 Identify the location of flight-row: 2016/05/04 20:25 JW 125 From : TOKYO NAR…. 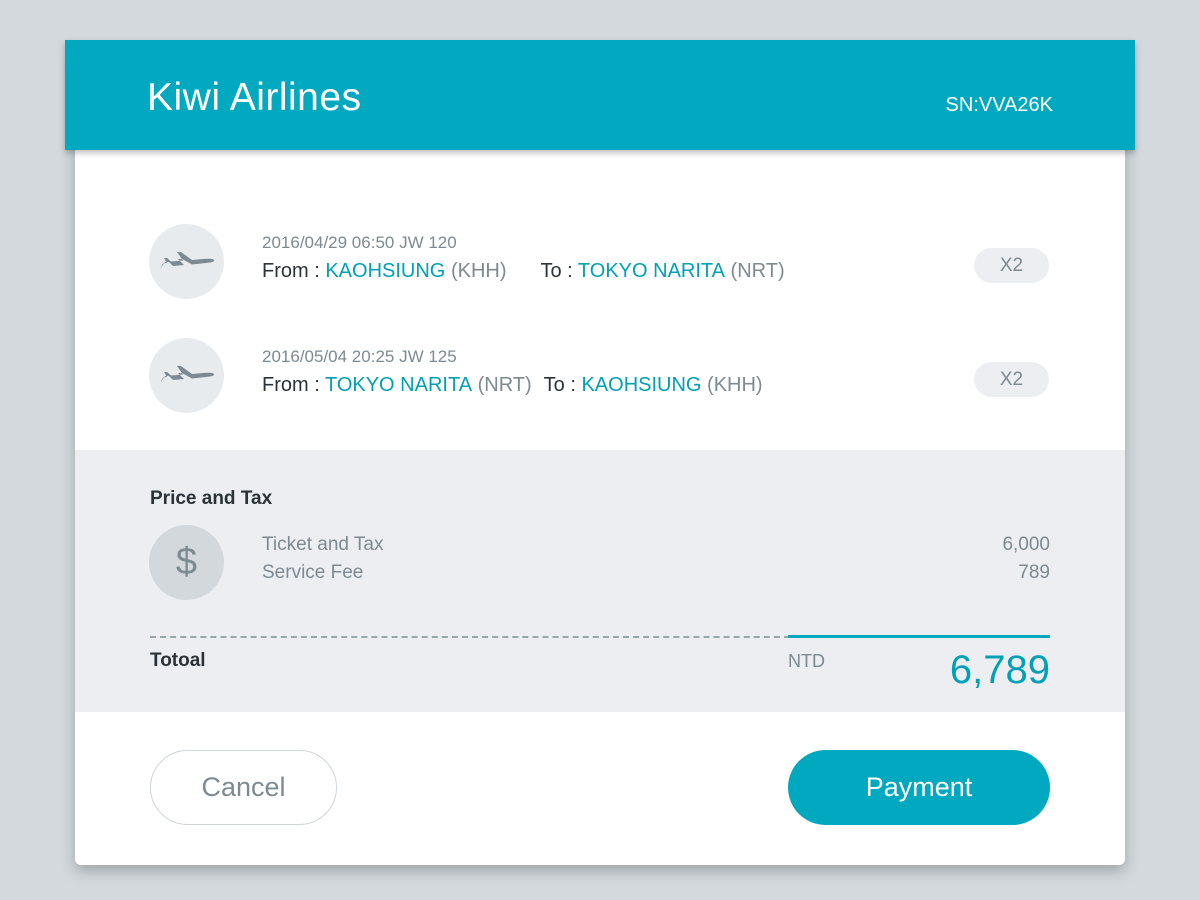
(600, 379).